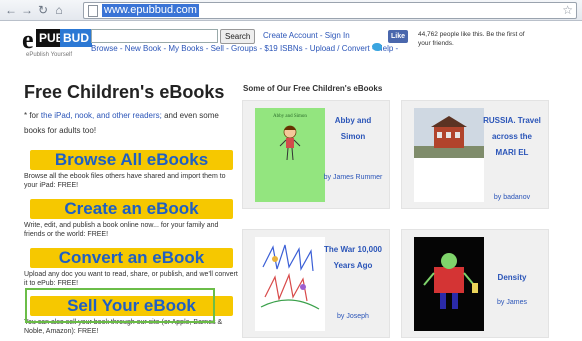 The width and height of the screenshot is (582, 341). I want to click on book-cover-russia, so click(449, 155).